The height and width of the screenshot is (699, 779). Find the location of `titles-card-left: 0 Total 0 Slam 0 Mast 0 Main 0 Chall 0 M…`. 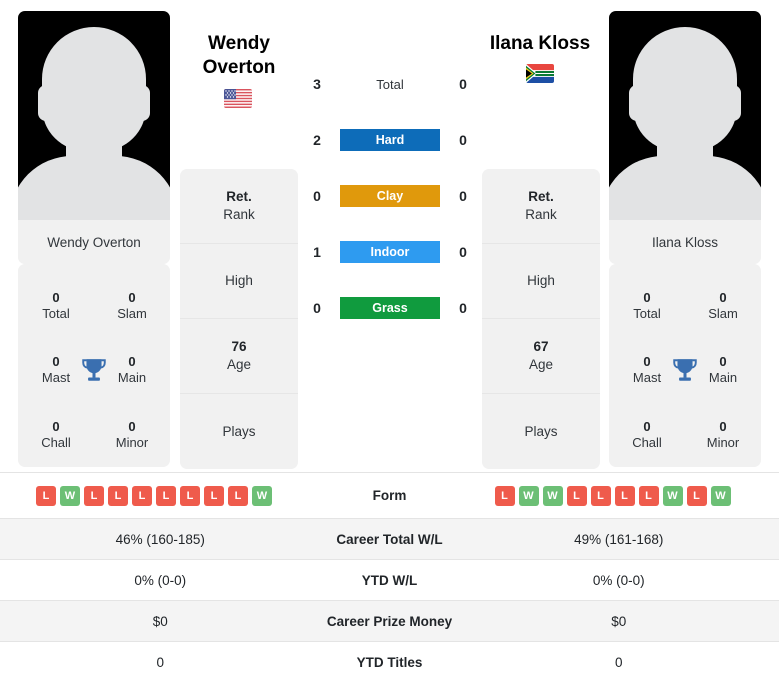

titles-card-left: 0 Total 0 Slam 0 Mast 0 Main 0 Chall 0 M… is located at coordinates (94, 365).